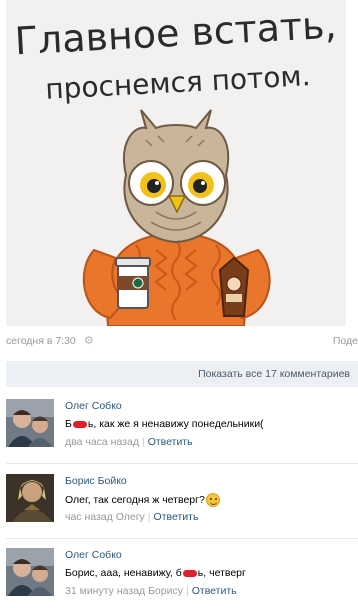  I want to click on wink-smiley-icon, so click(212, 500).